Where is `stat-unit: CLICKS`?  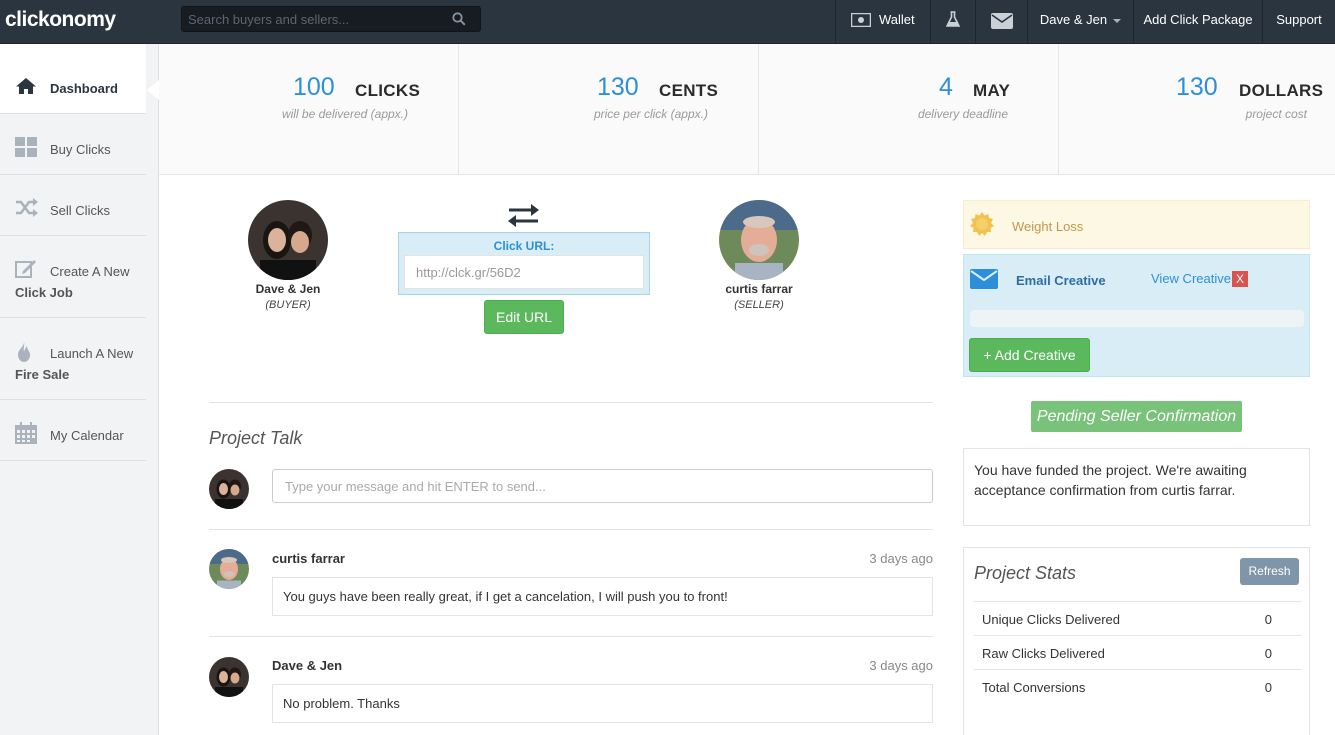 stat-unit: CLICKS is located at coordinates (388, 90).